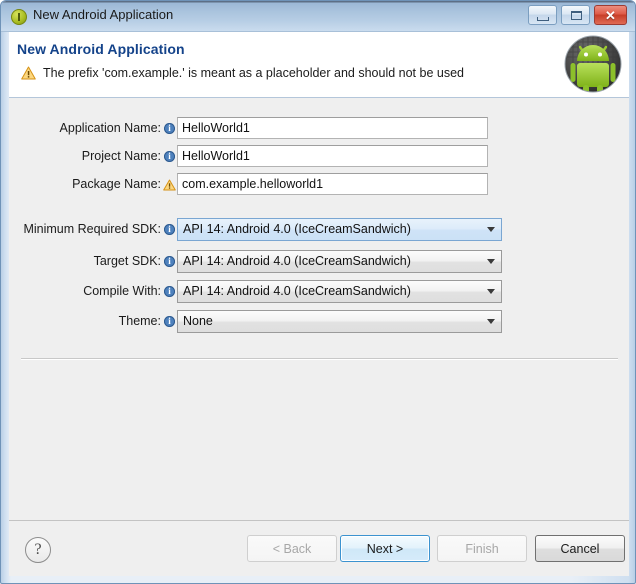 The width and height of the screenshot is (636, 584). I want to click on cancel-button: Cancel, so click(580, 548).